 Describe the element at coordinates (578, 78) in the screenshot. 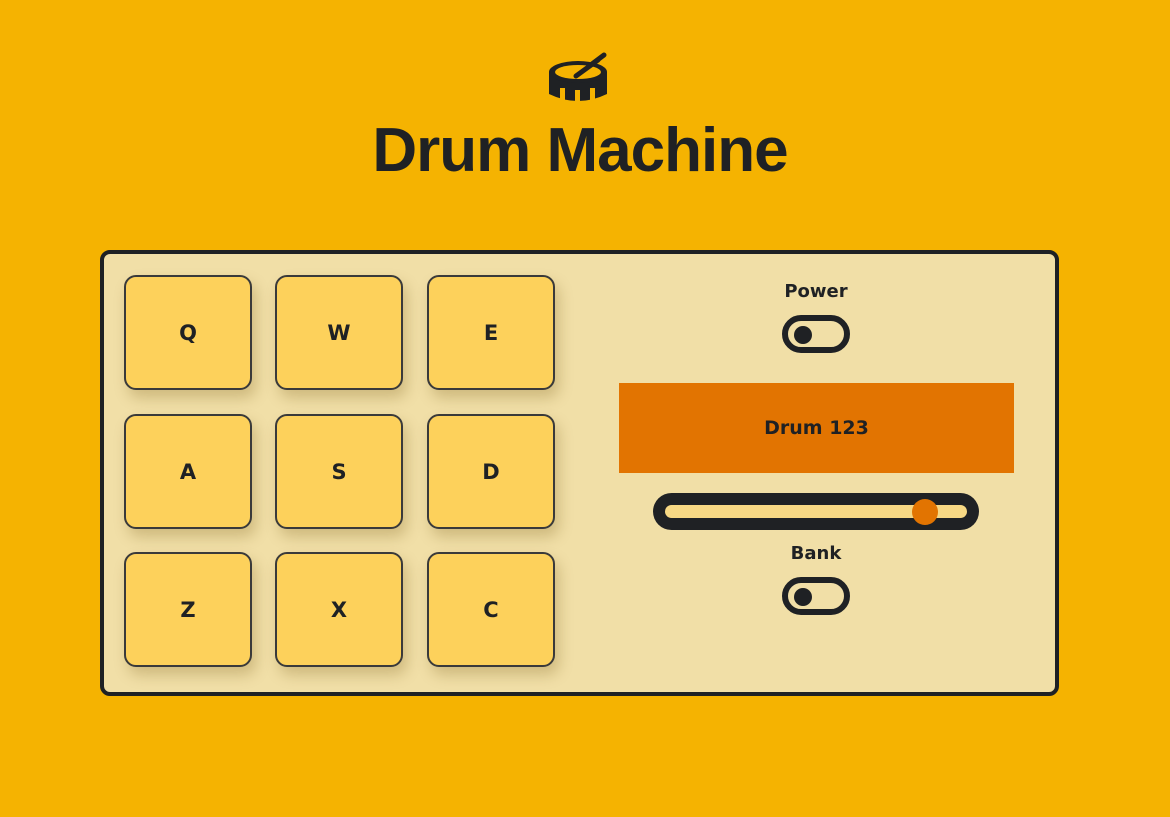

I see `drum-icon` at that location.